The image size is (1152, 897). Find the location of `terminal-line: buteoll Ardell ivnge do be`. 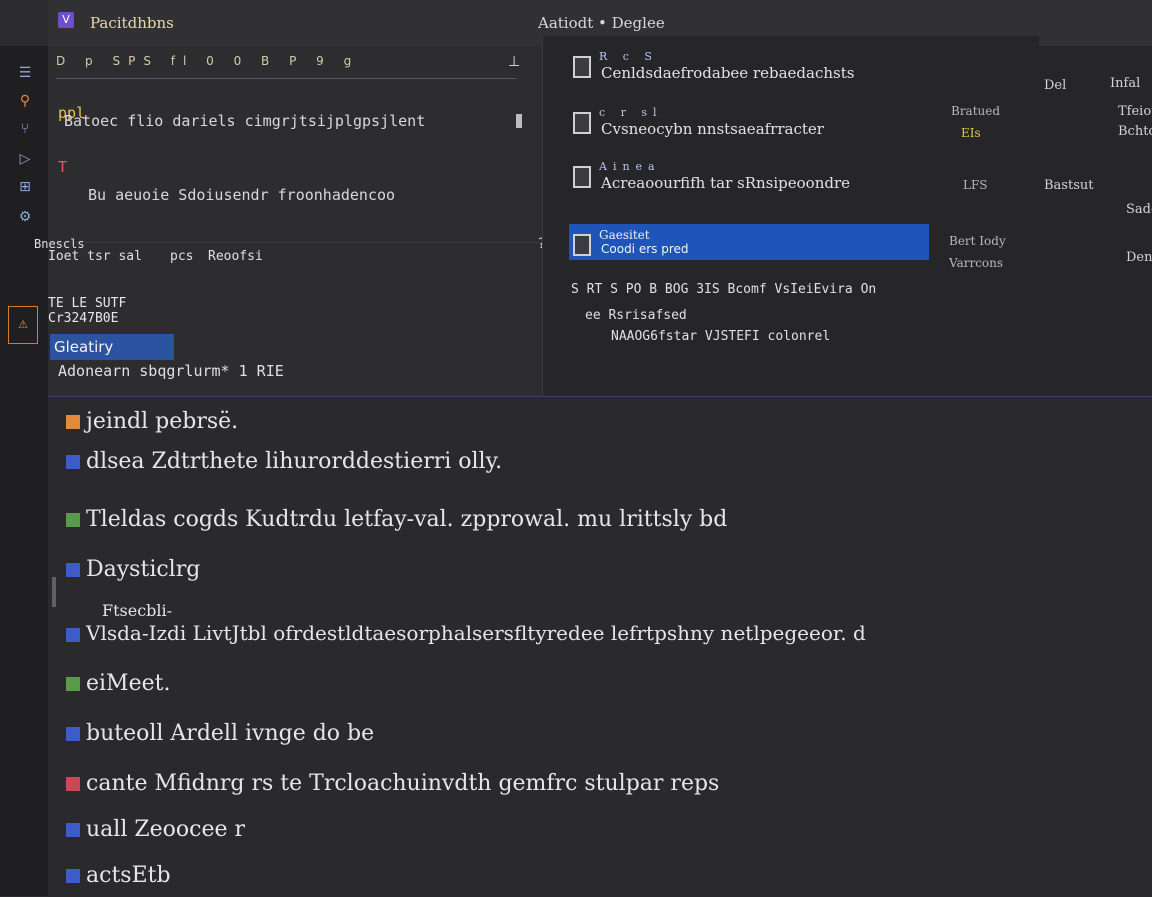

terminal-line: buteoll Ardell ivnge do be is located at coordinates (230, 733).